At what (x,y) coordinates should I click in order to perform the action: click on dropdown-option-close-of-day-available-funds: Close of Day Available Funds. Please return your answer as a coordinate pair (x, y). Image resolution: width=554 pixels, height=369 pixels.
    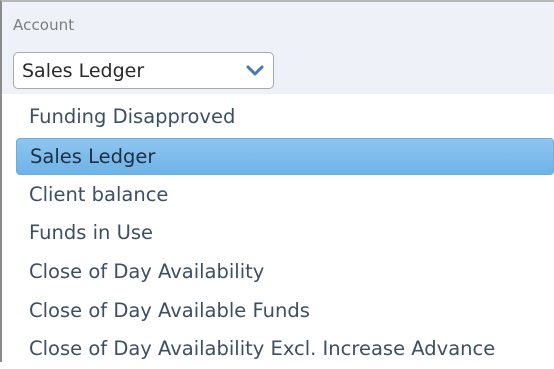
    Looking at the image, I should click on (278, 311).